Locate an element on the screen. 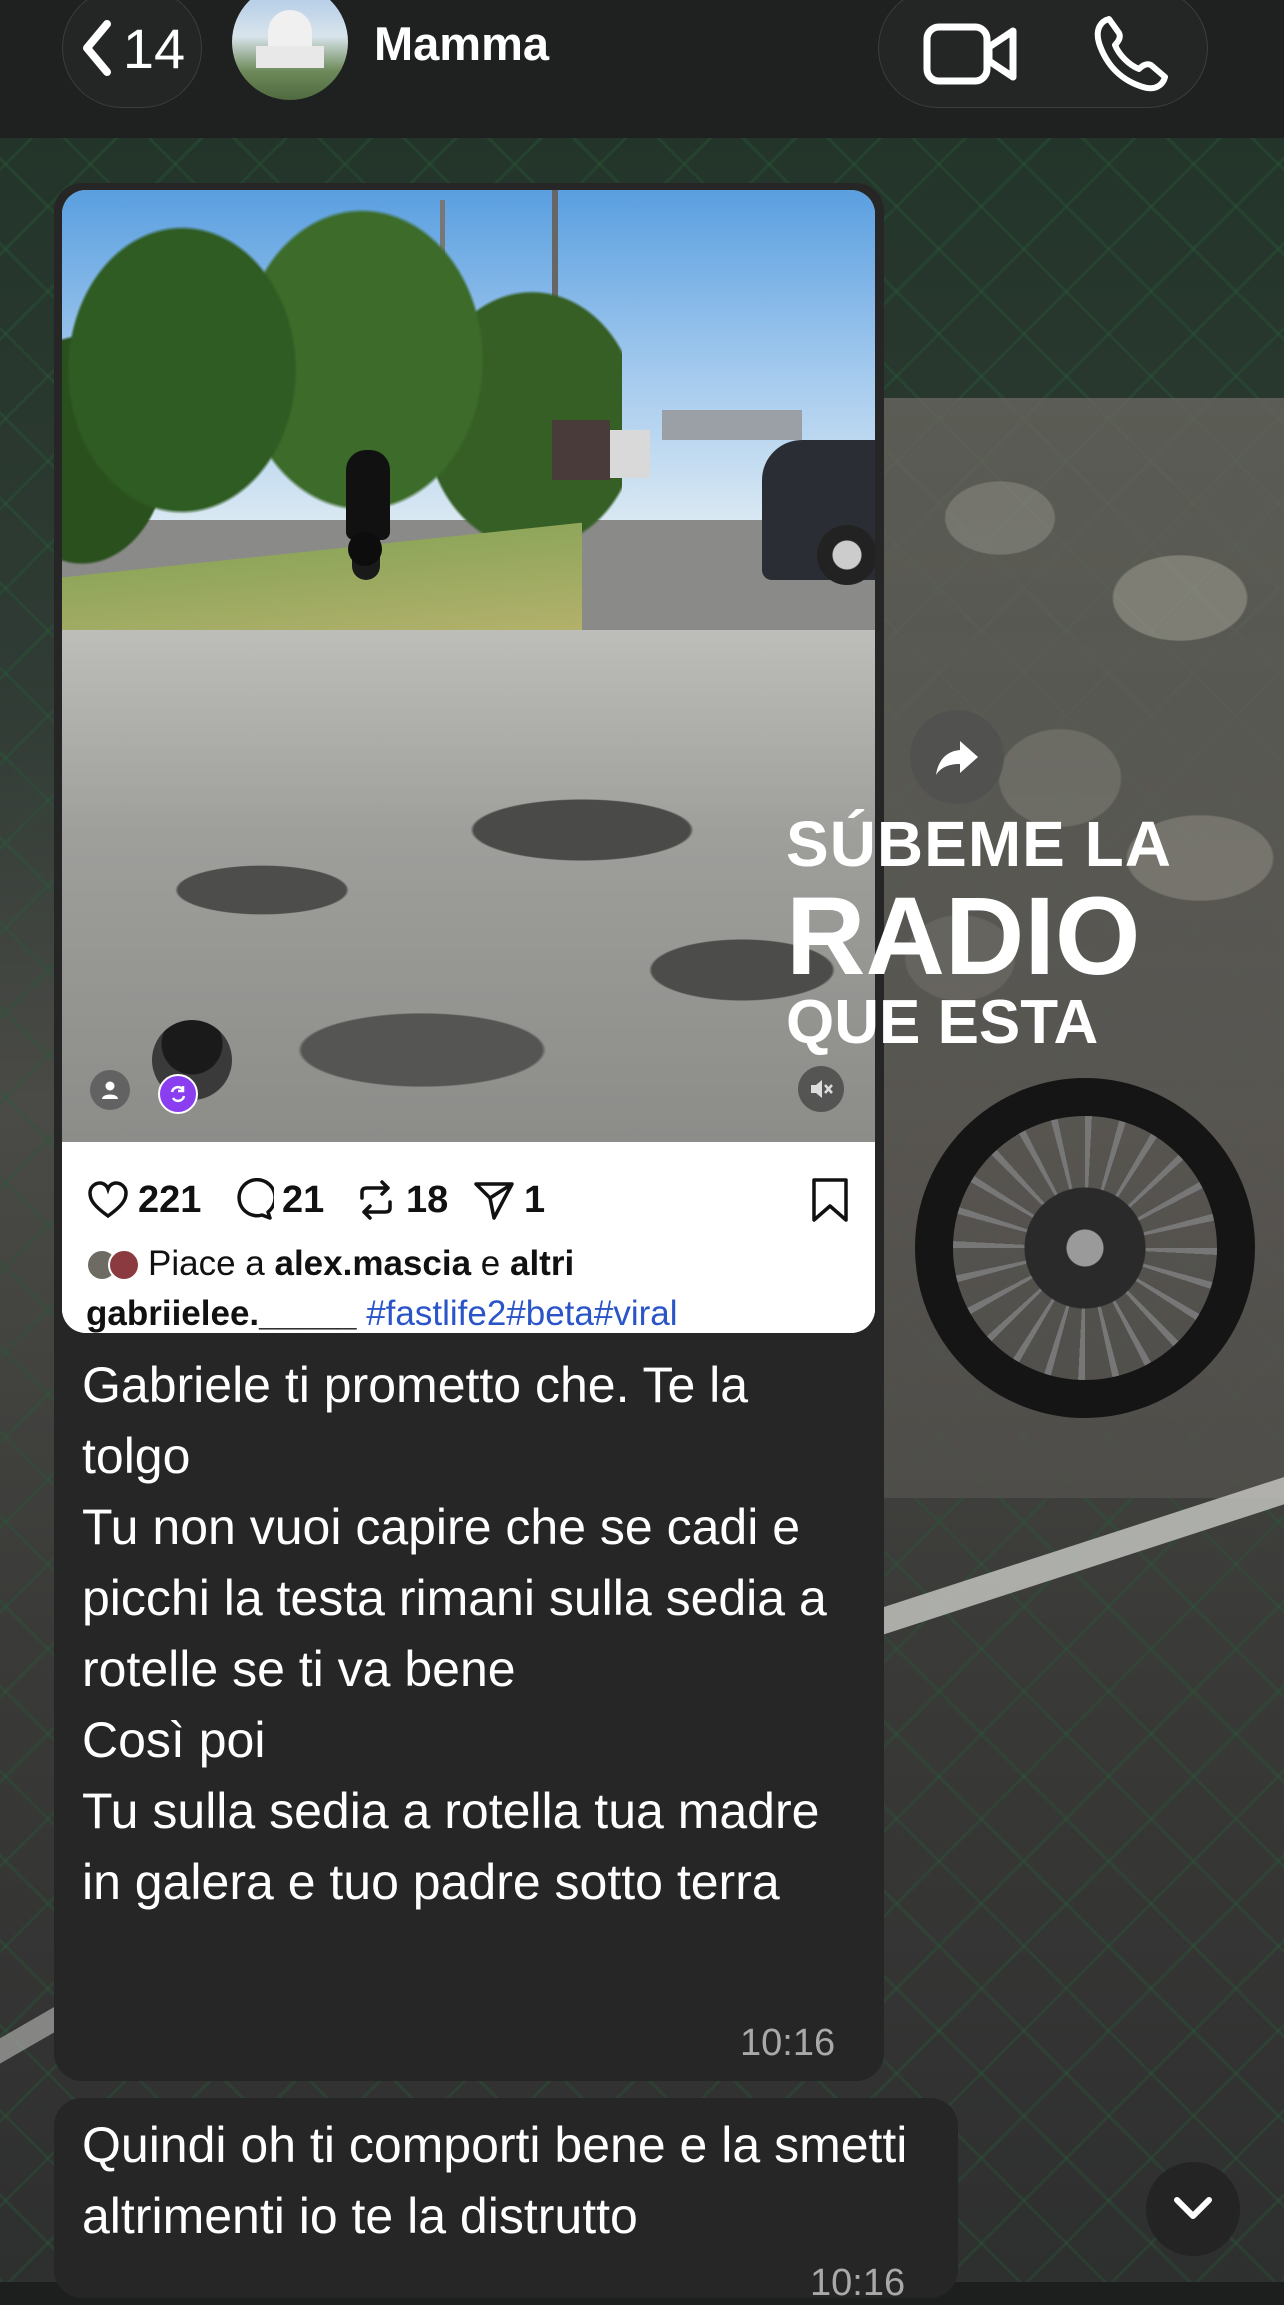 This screenshot has height=2305, width=1284. overlay-line-1: SÚBEME LA is located at coordinates (979, 844).